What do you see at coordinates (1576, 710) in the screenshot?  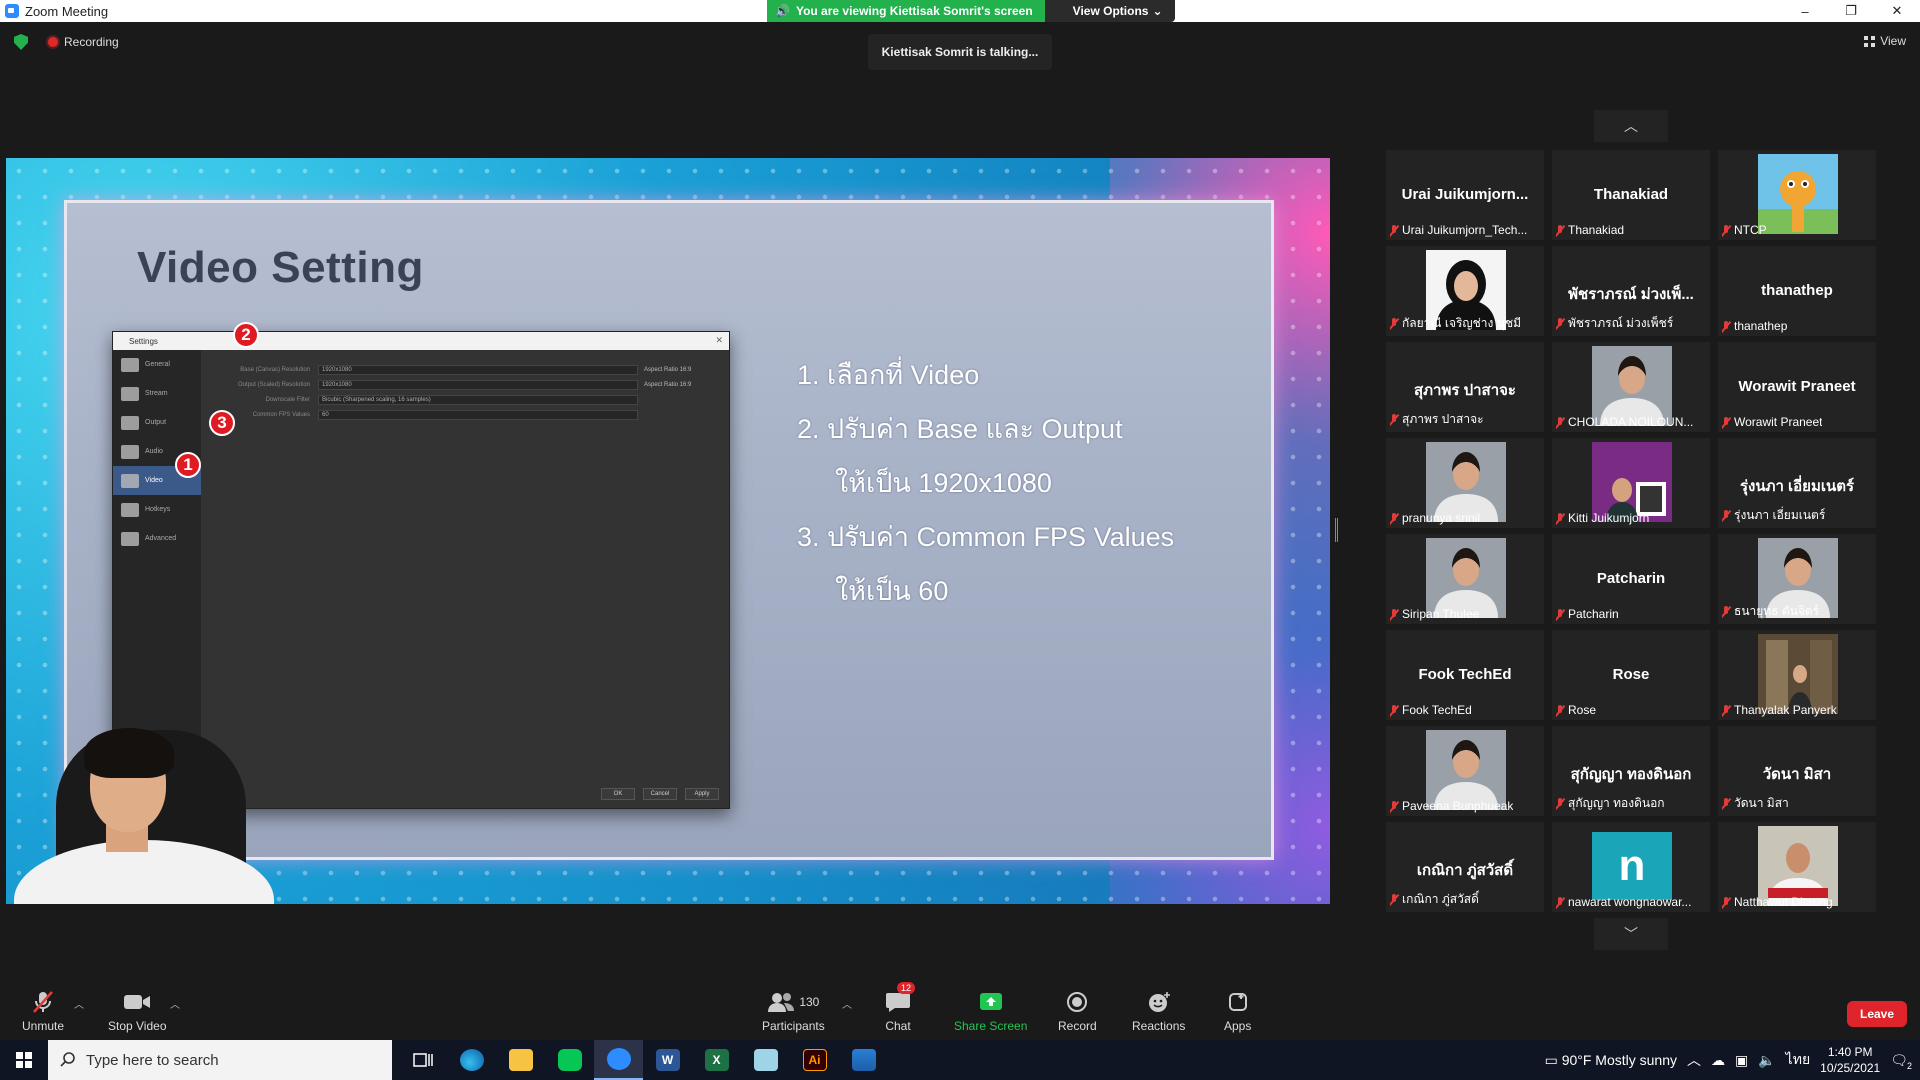 I see `participant-caption: Rose` at bounding box center [1576, 710].